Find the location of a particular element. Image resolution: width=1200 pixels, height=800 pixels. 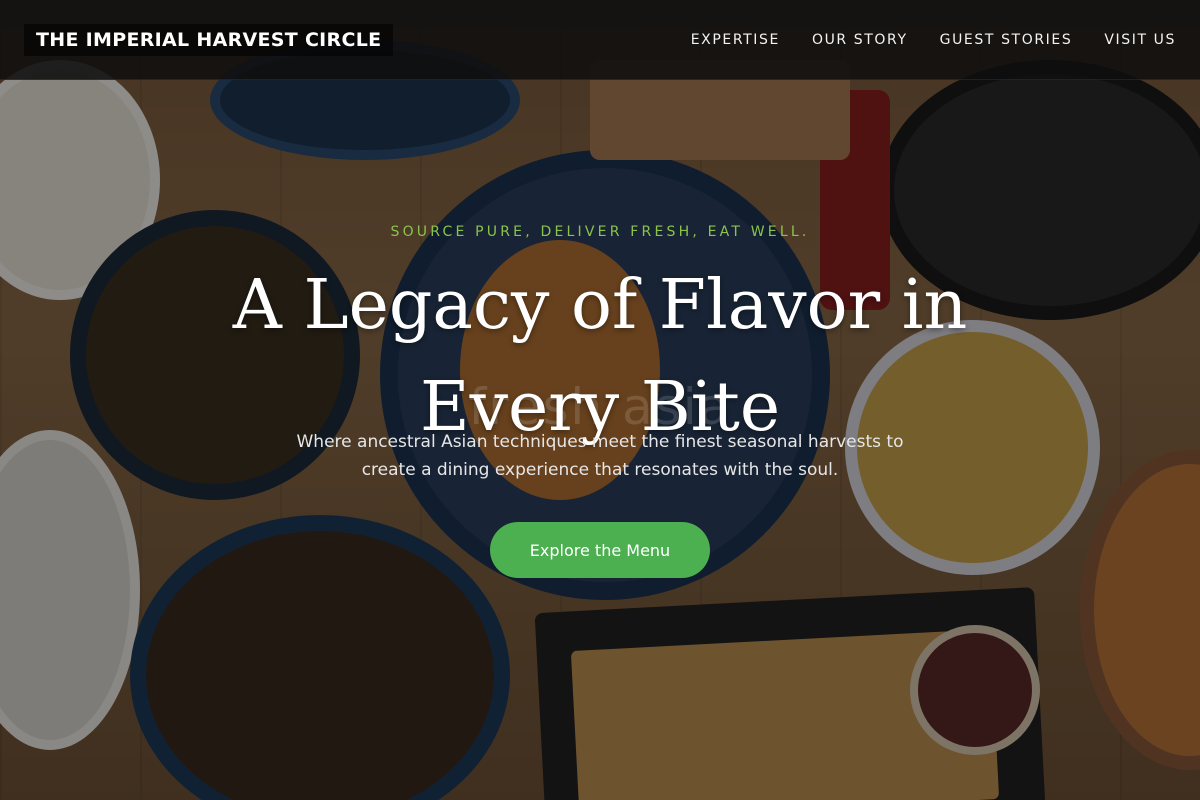

hero-tagline: SOURCE PURE, DELIVER FRESH, EAT WELL. is located at coordinates (600, 232).